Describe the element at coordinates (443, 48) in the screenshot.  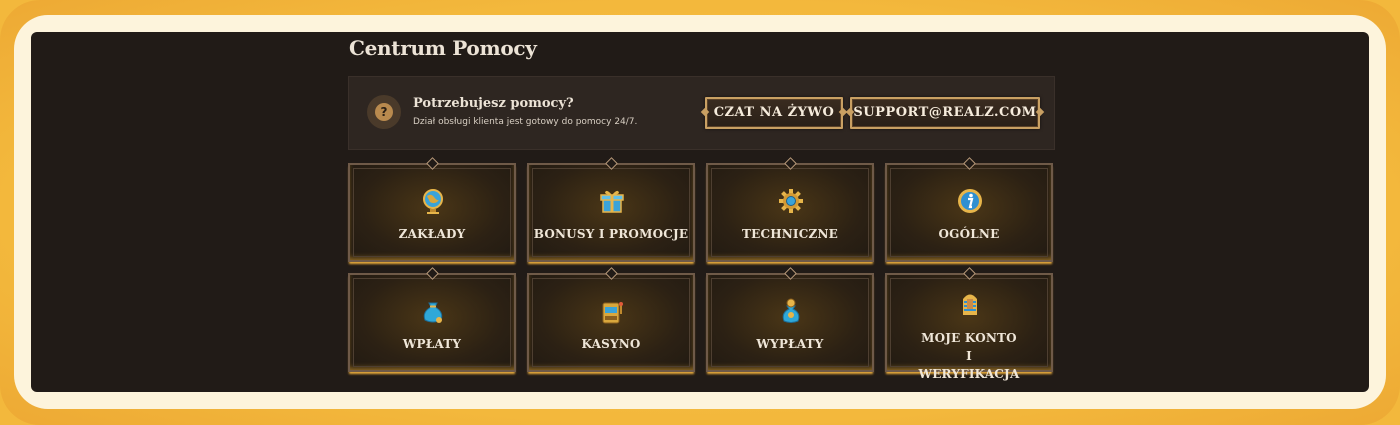
I see `page-title: Centrum Pomocy` at that location.